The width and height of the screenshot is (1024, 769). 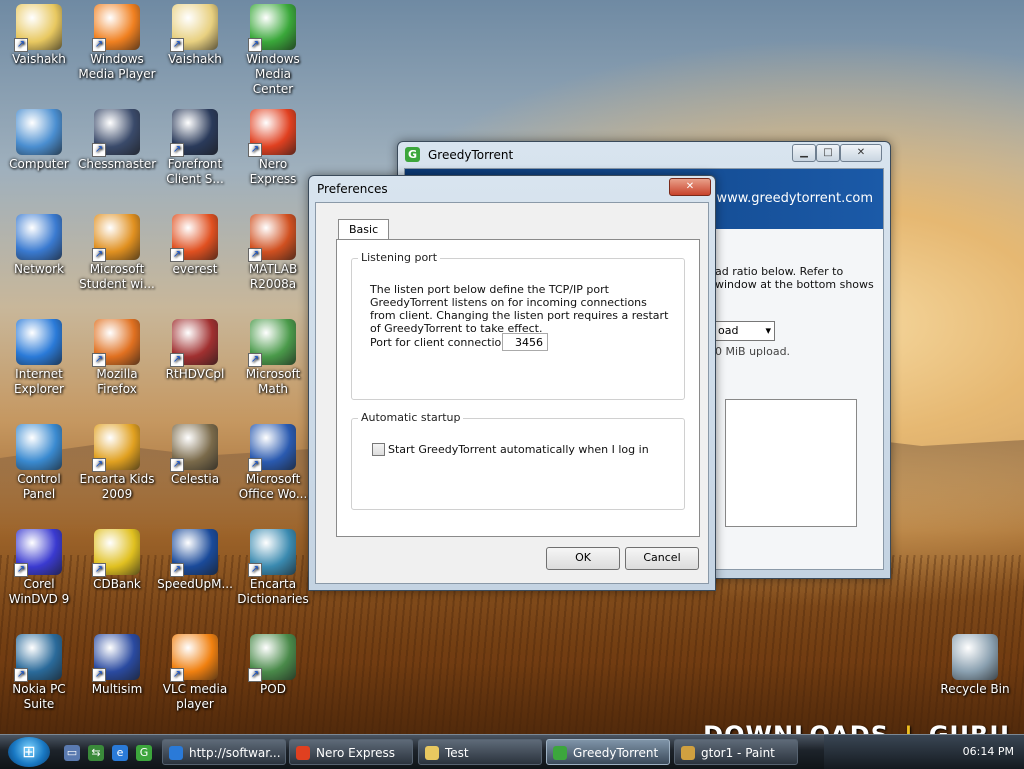 What do you see at coordinates (608, 752) in the screenshot?
I see `taskbar-item-greedytorrent: GreedyTorrent` at bounding box center [608, 752].